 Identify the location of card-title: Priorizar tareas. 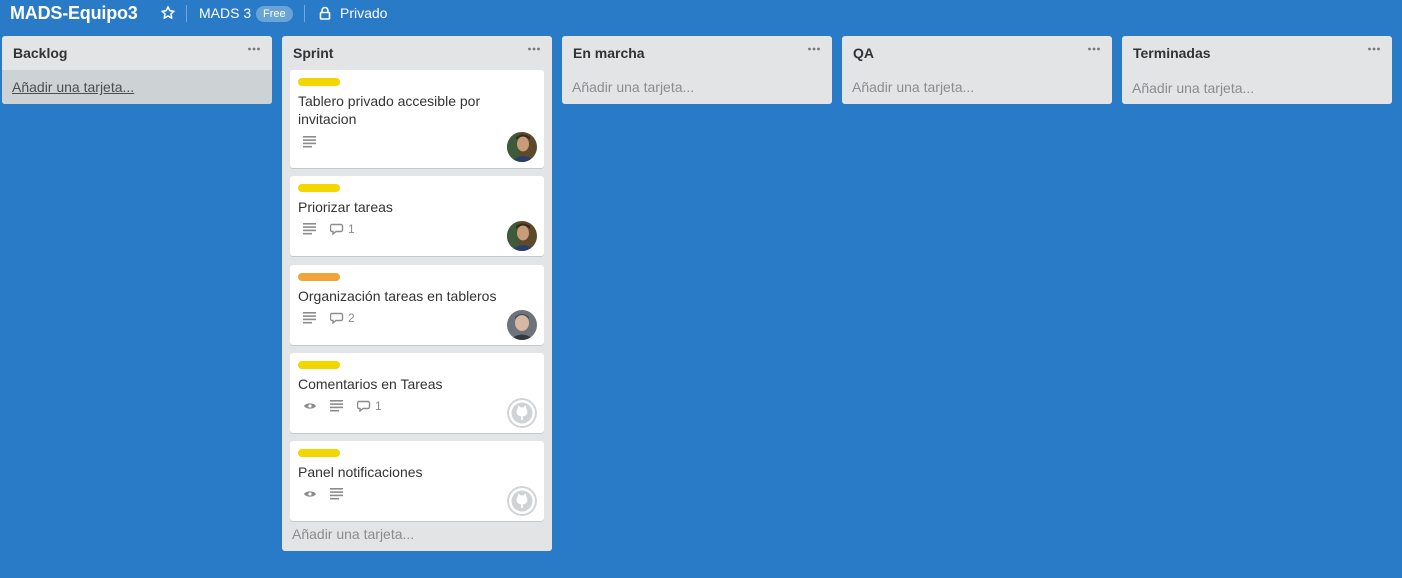
(345, 207).